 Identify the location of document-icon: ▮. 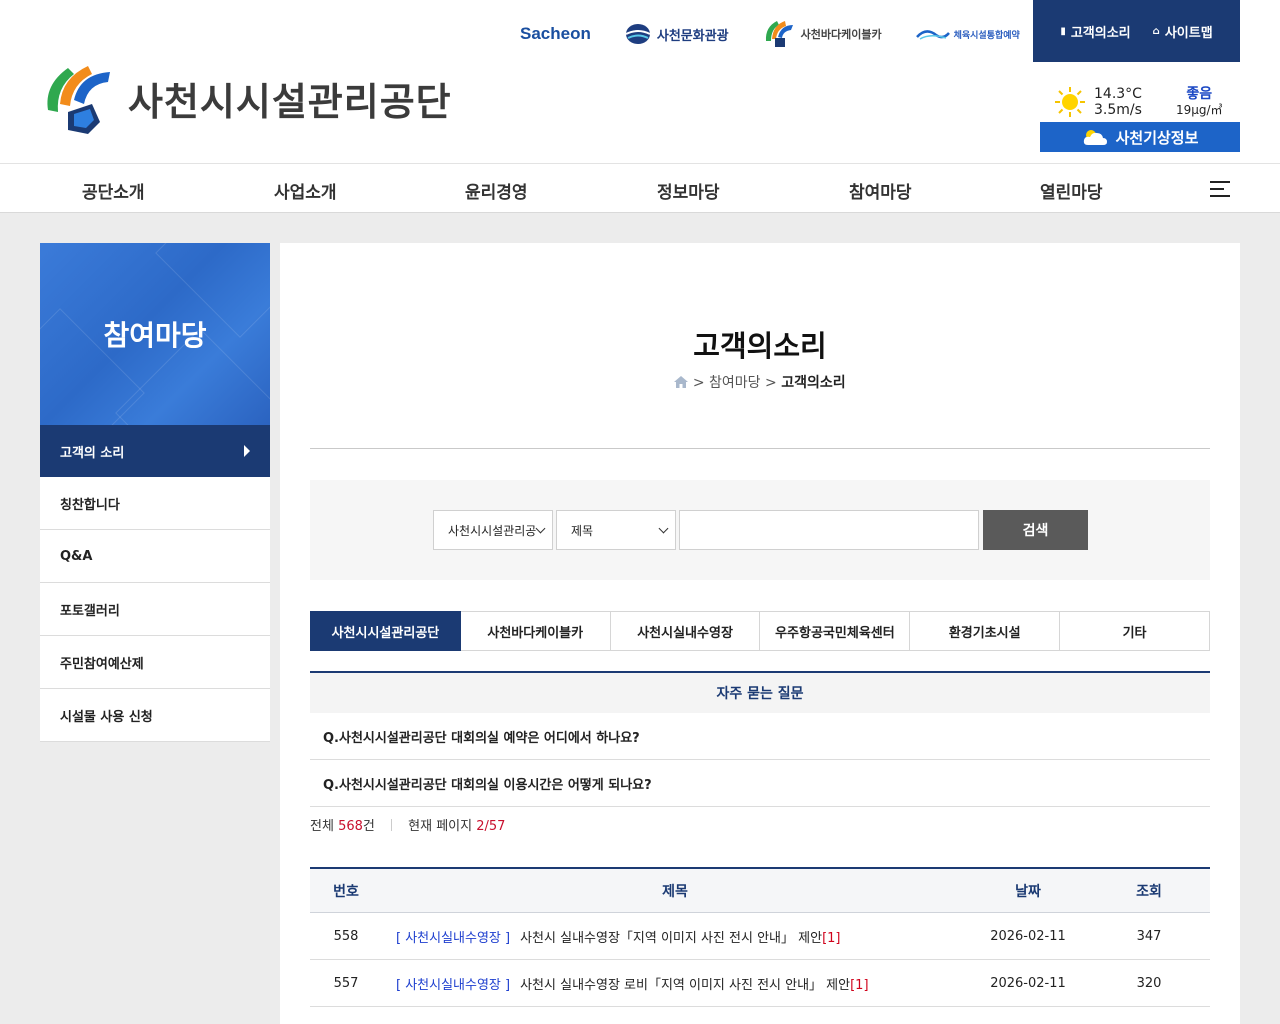
(1063, 31).